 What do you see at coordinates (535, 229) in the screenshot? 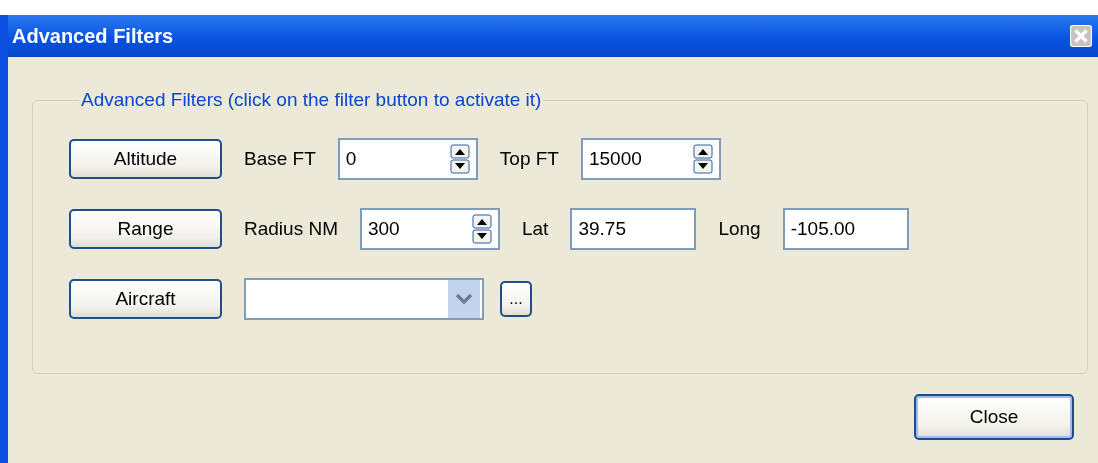
I see `field-label: Lat` at bounding box center [535, 229].